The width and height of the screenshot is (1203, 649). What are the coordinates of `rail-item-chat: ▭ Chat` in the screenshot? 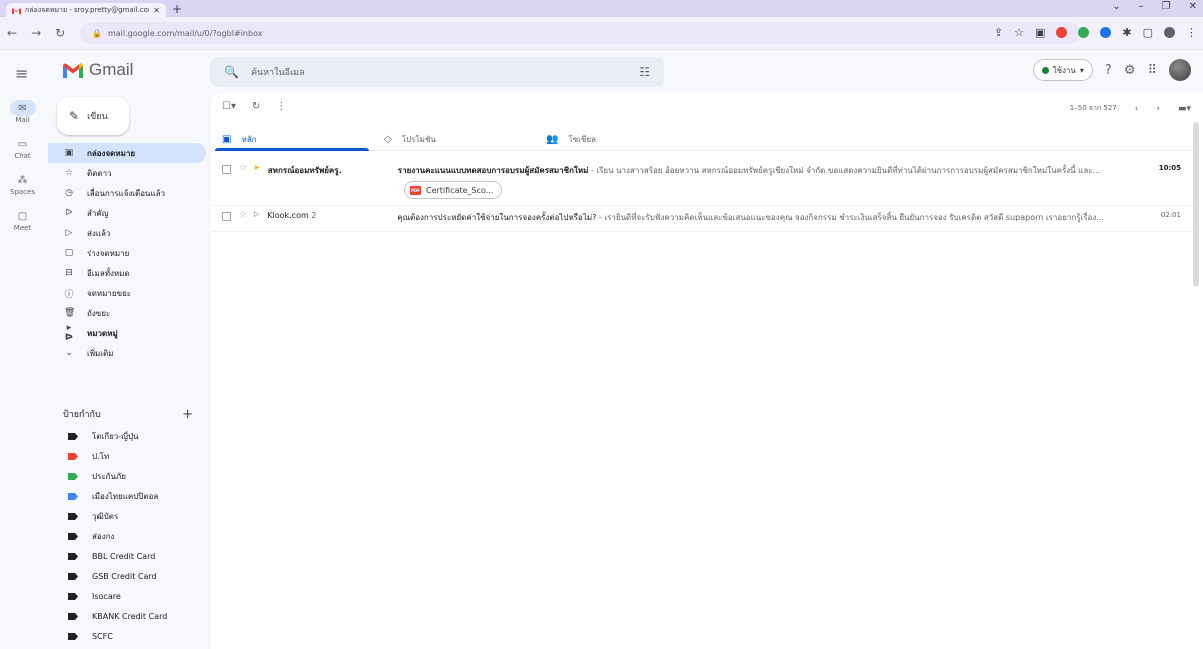 It's located at (22, 148).